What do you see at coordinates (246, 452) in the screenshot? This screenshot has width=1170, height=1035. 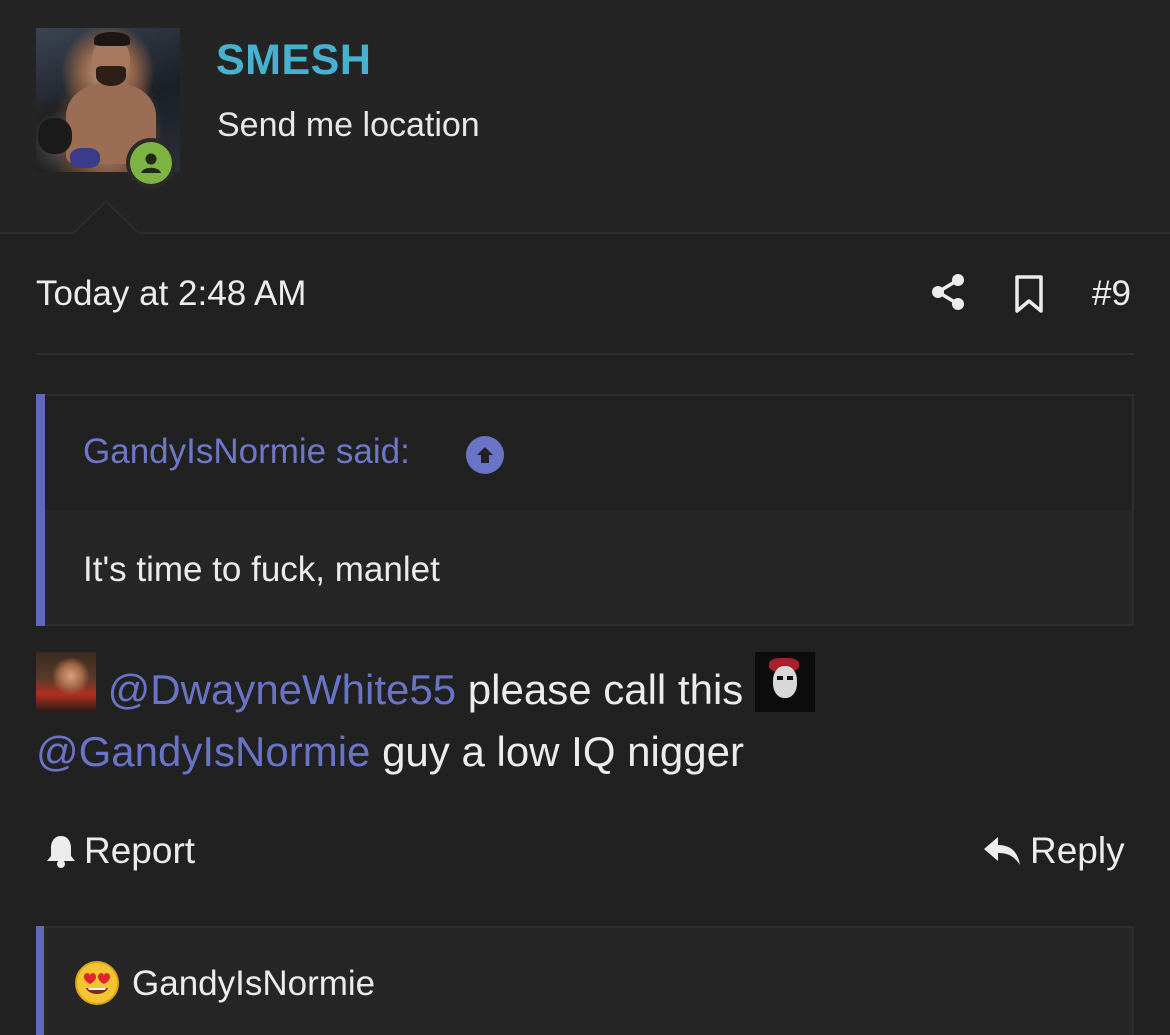 I see `quote-author: GandyIsNormie said:` at bounding box center [246, 452].